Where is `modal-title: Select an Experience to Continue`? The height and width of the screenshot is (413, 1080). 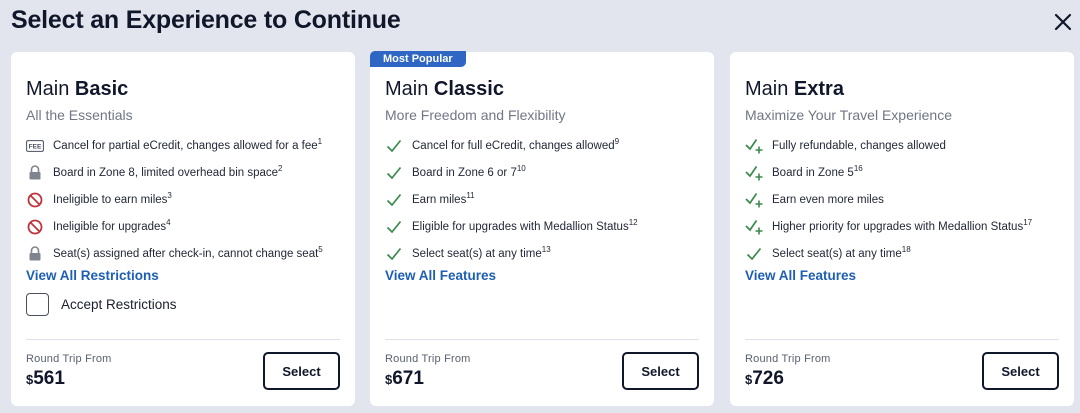 modal-title: Select an Experience to Continue is located at coordinates (206, 20).